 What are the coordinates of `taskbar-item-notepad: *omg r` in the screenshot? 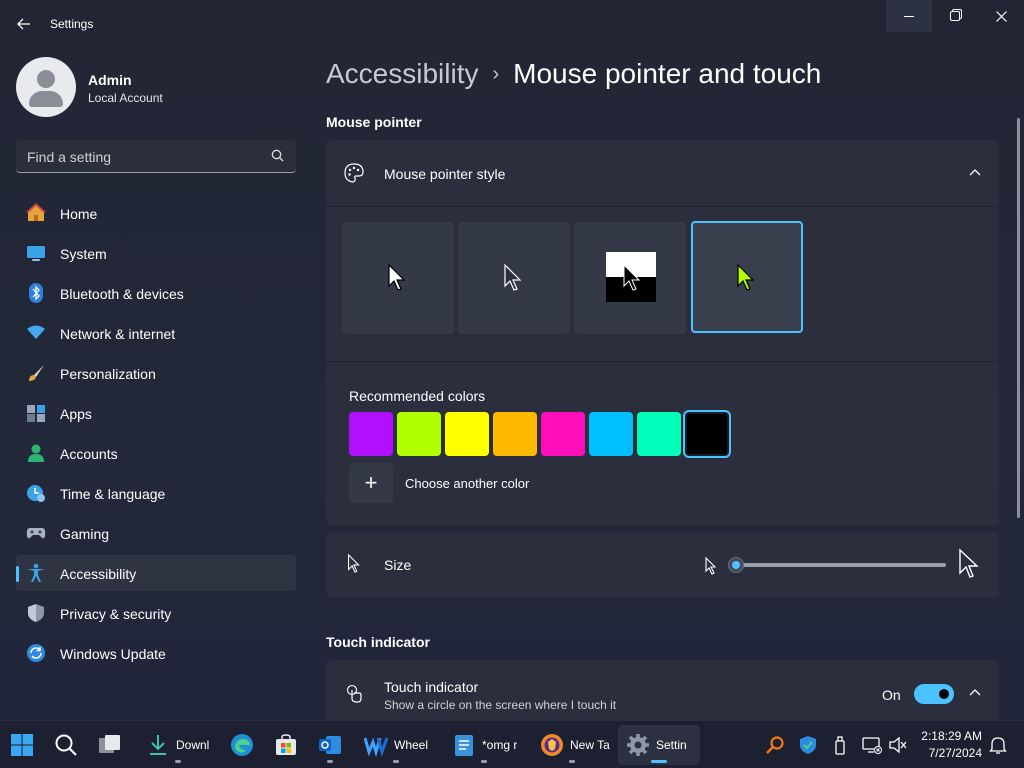 It's located at (484, 745).